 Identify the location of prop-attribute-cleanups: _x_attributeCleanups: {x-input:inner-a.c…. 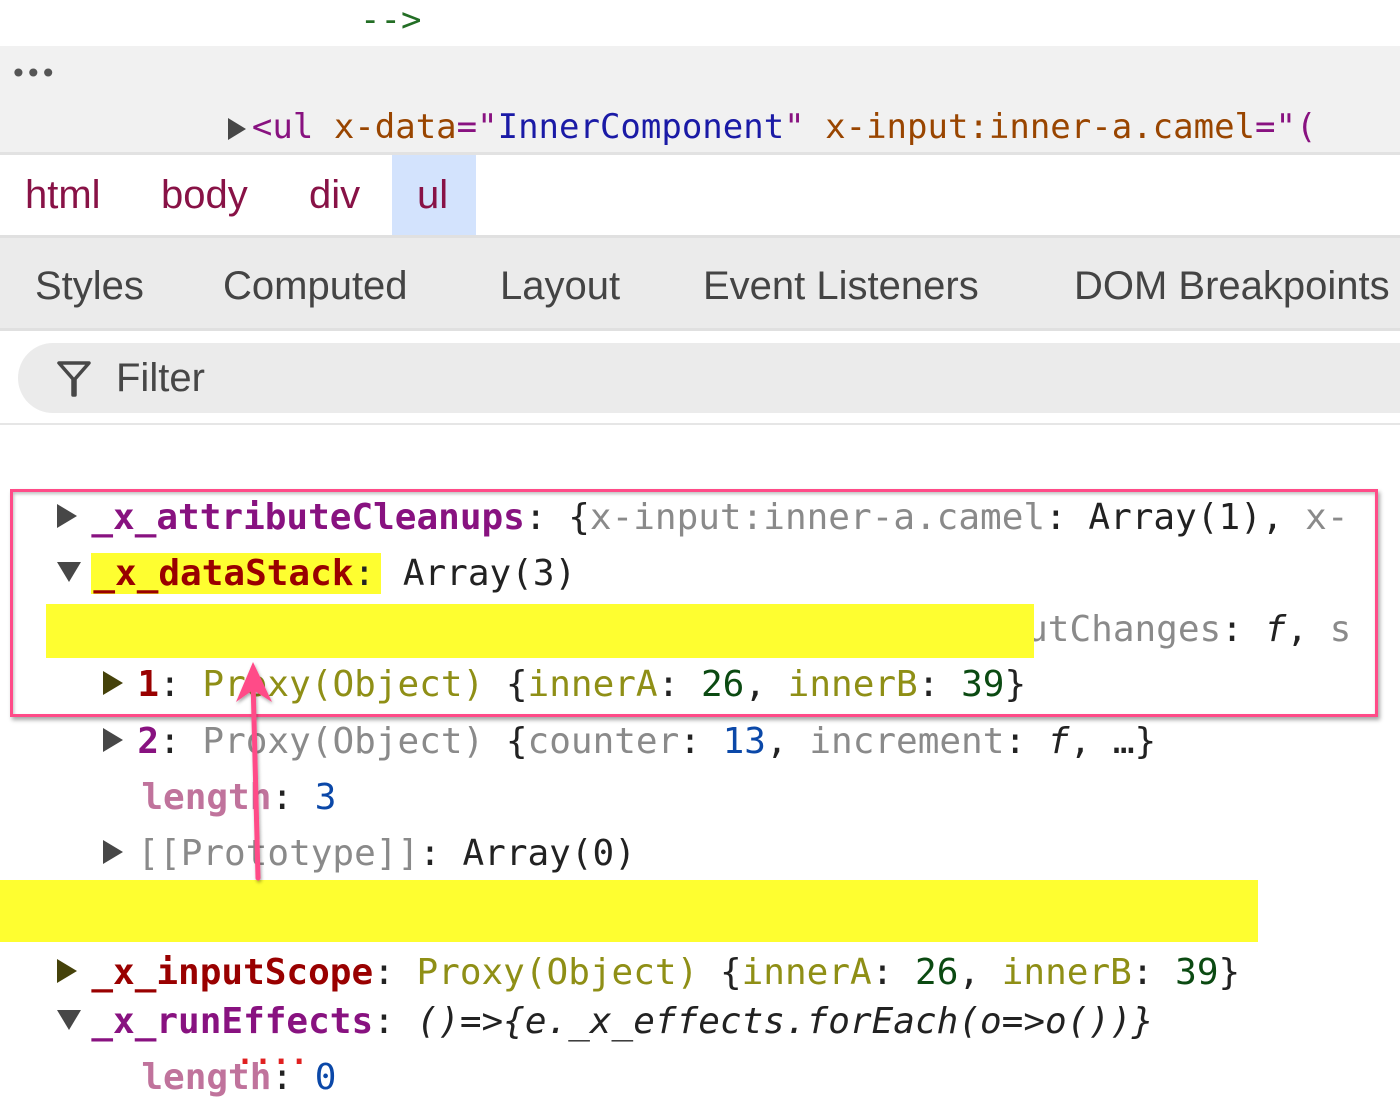
(681, 486).